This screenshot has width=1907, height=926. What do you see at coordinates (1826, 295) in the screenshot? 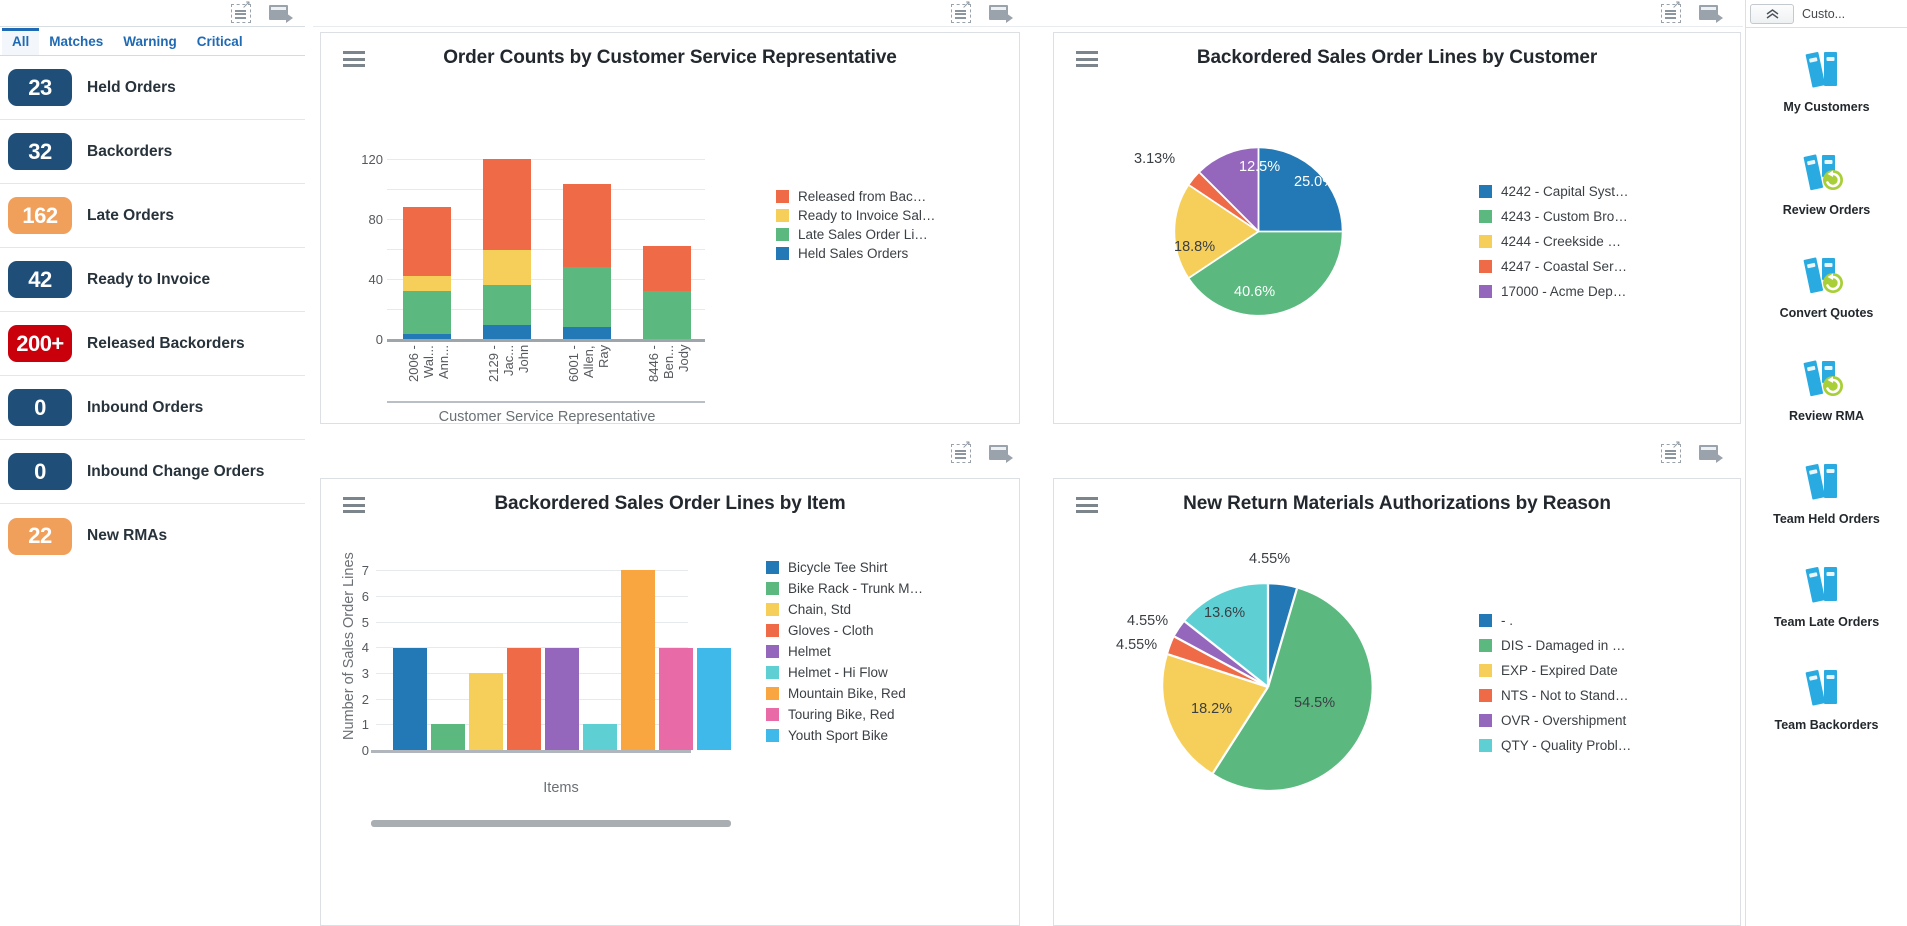
I see `rail-item-convert-quotes: Convert Quotes` at bounding box center [1826, 295].